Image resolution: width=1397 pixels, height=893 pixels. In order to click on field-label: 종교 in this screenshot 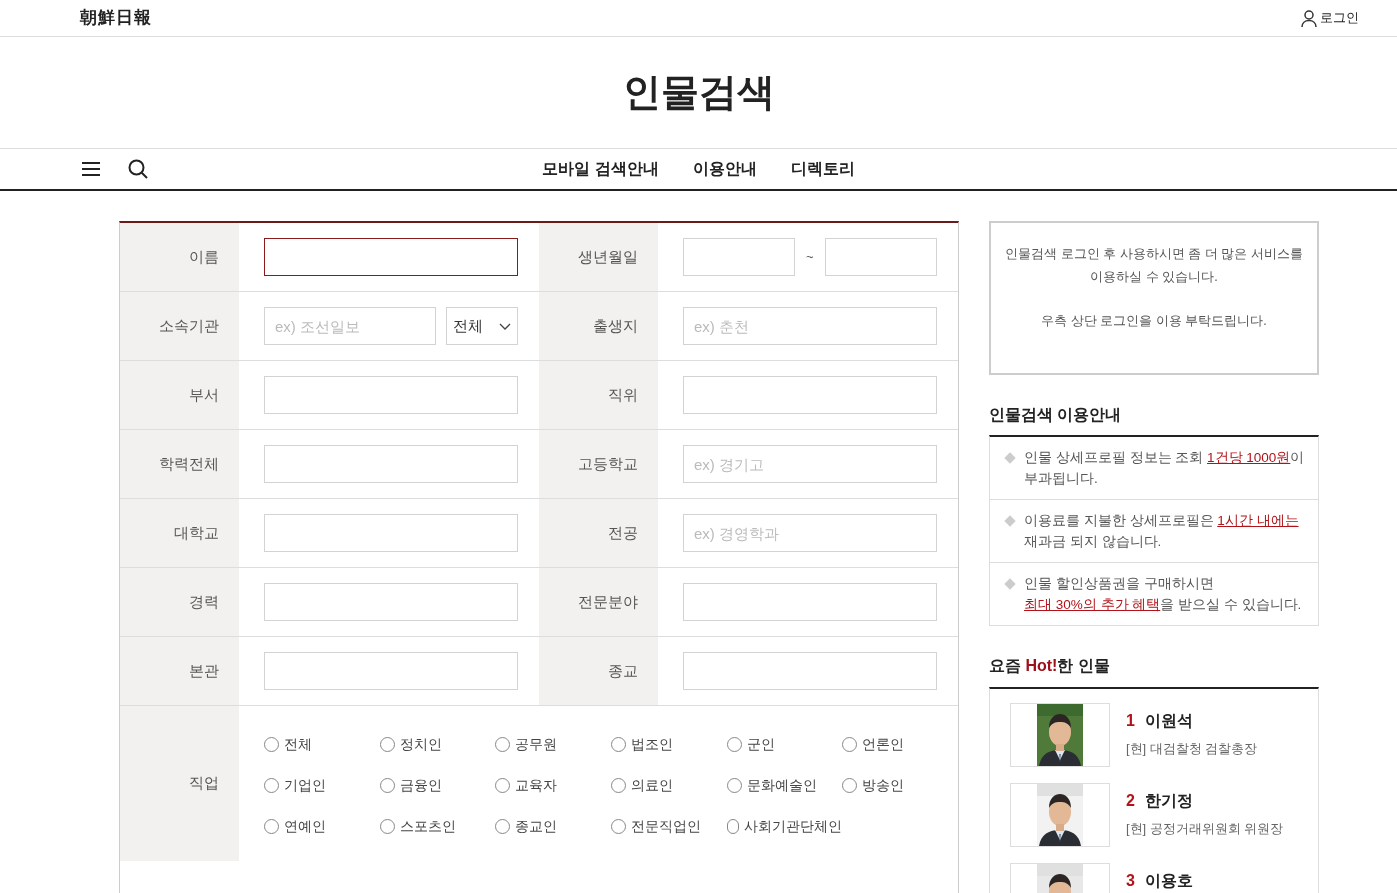, I will do `click(623, 670)`.